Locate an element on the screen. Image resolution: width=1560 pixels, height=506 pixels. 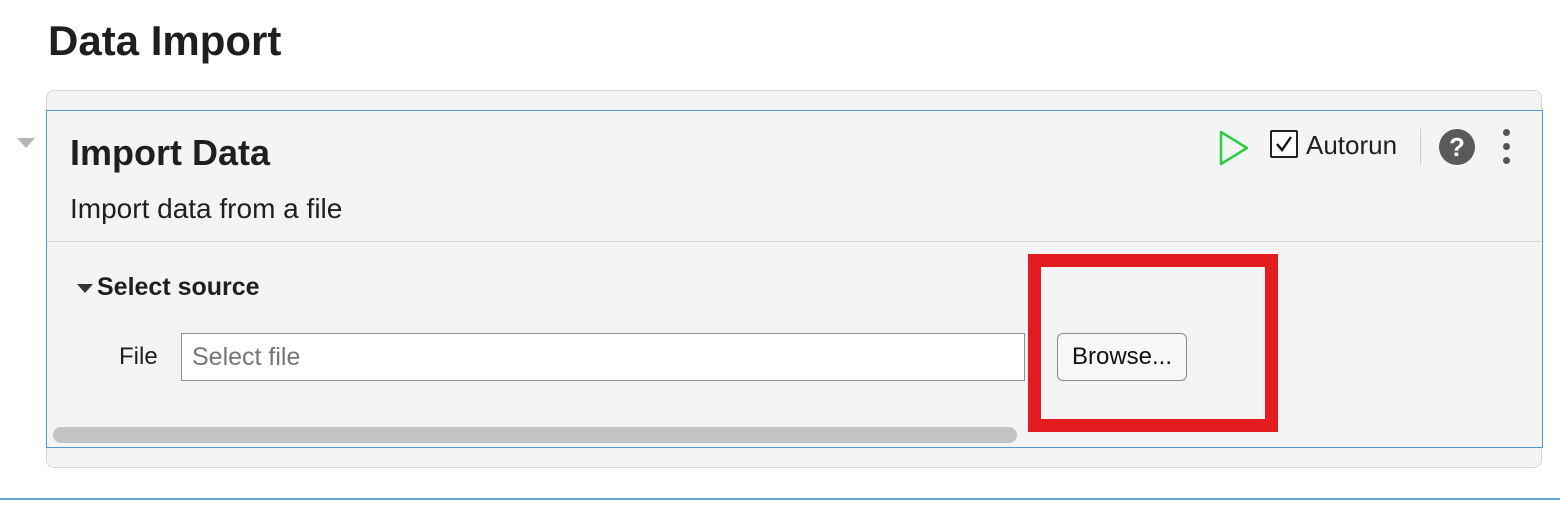
section-title-select-source: Select source is located at coordinates (178, 287).